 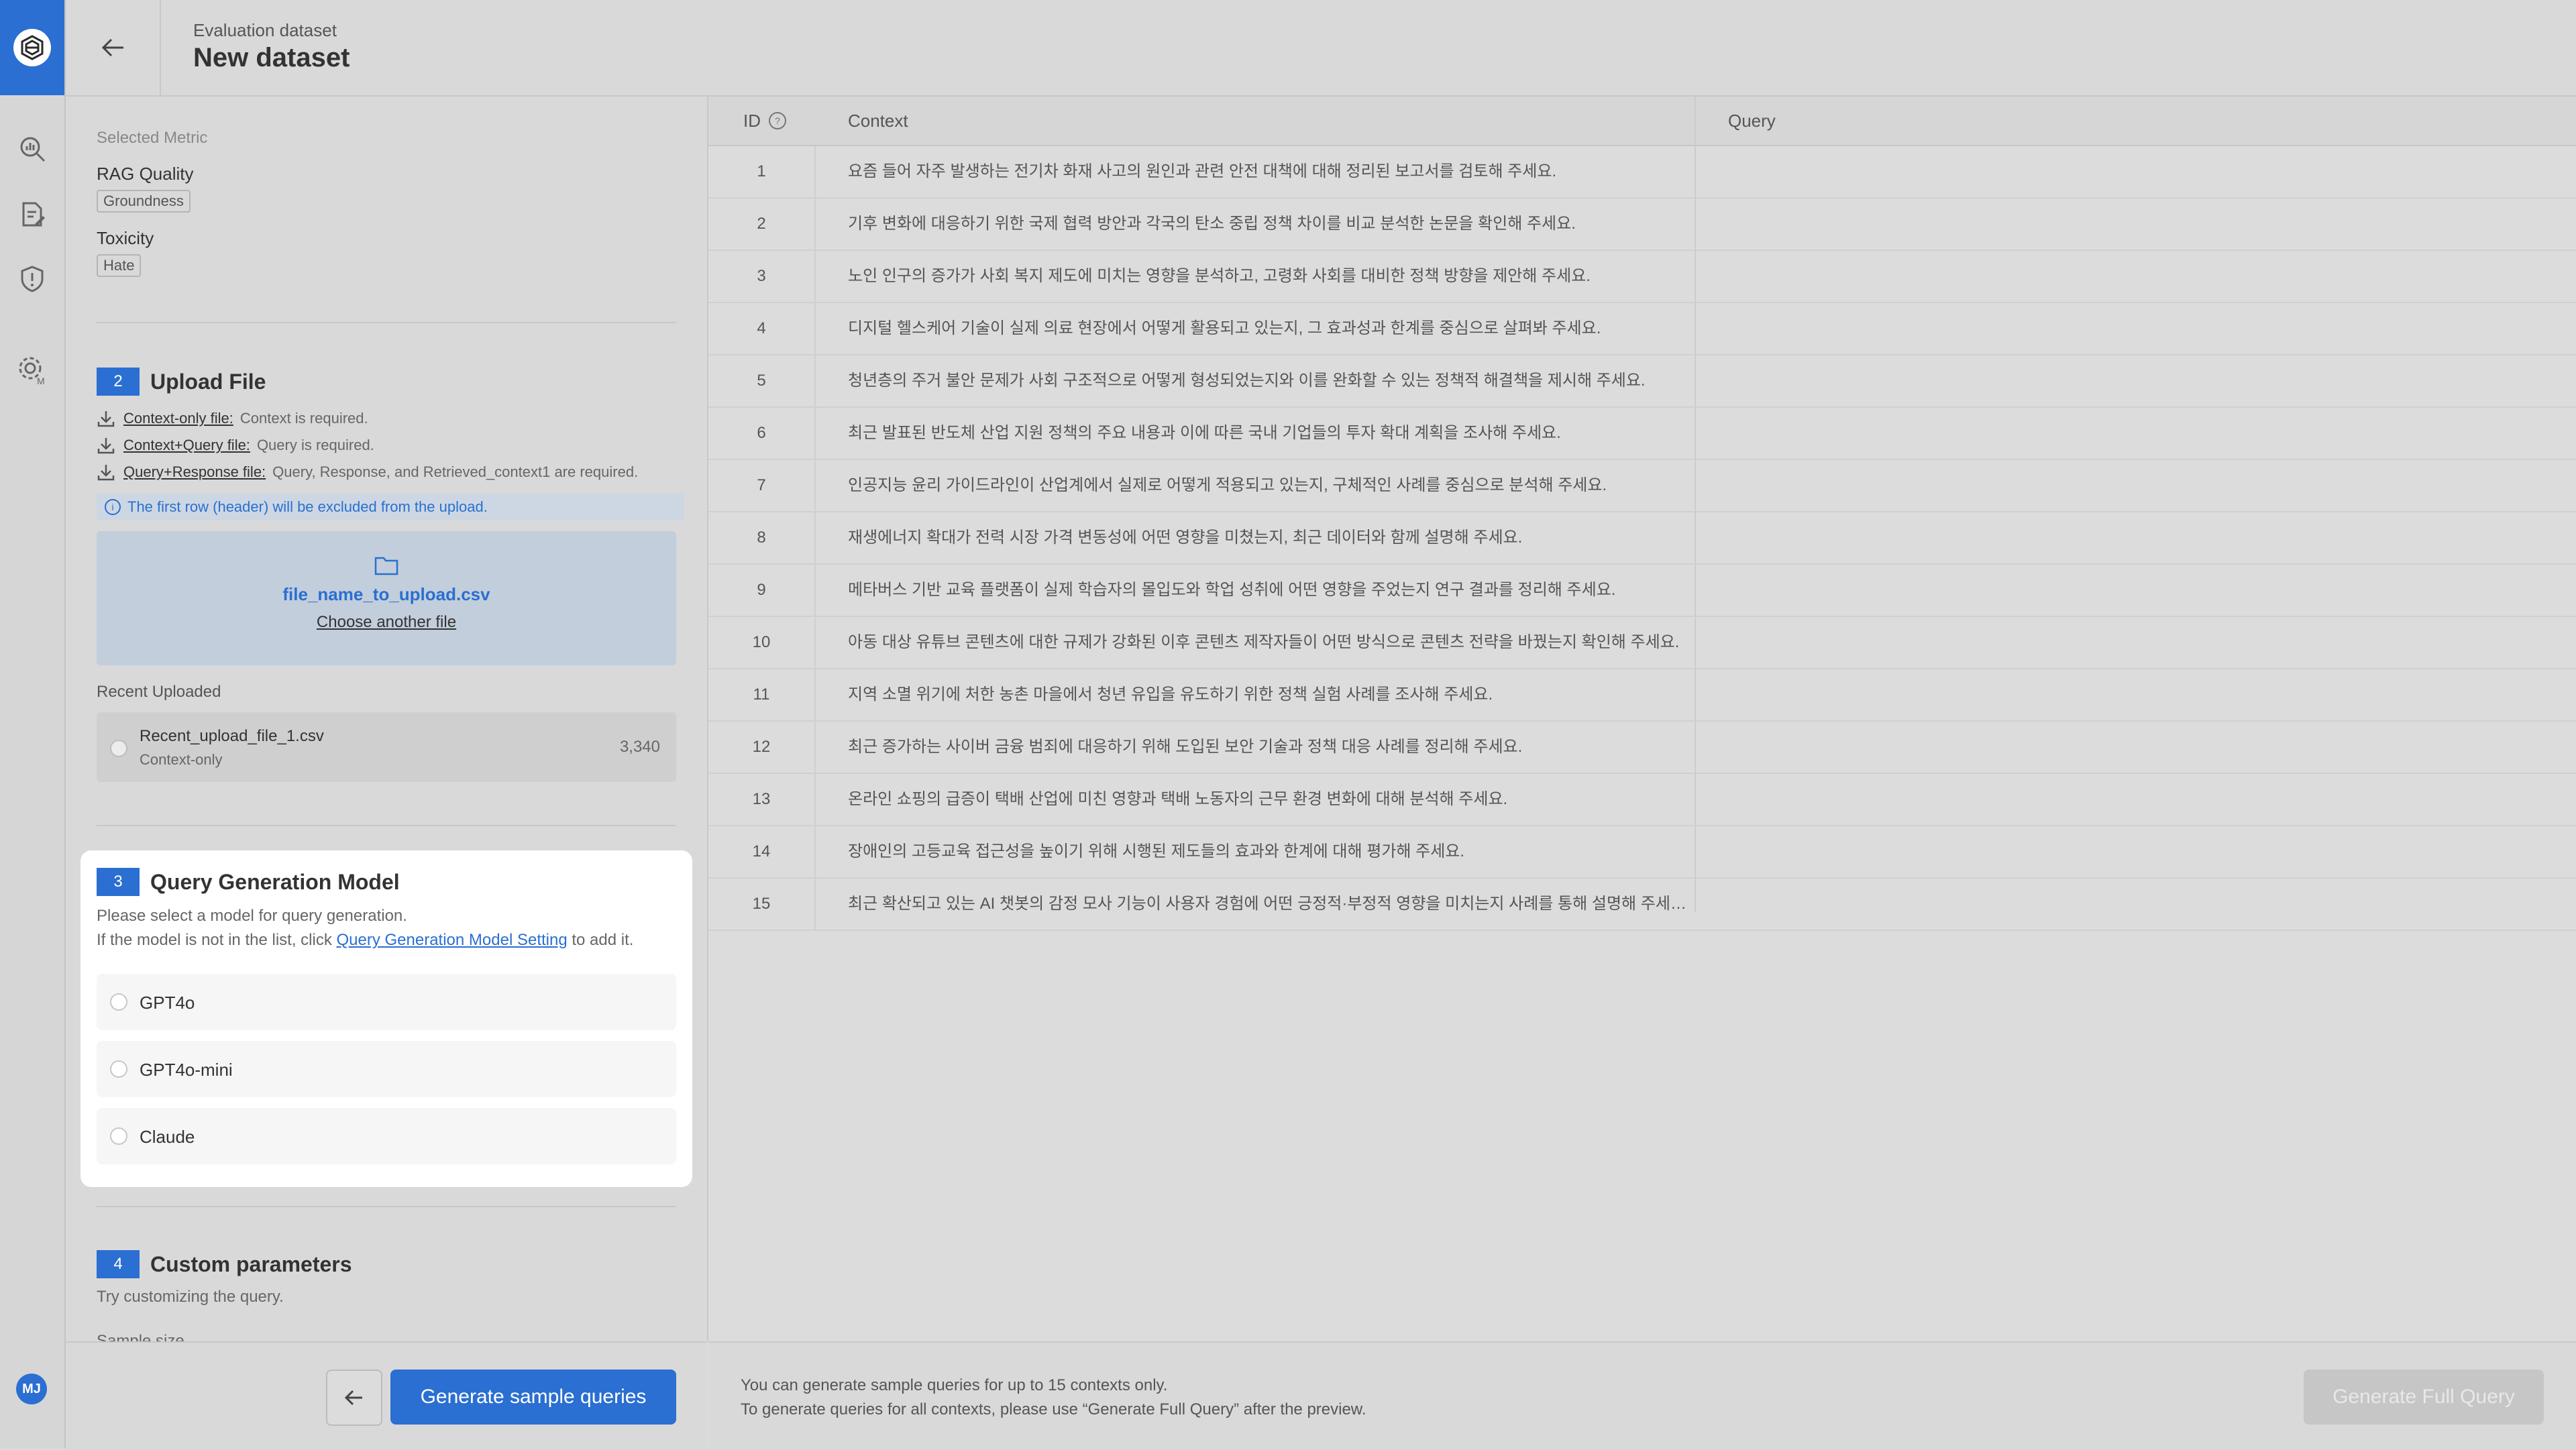 I want to click on cell-id: 1, so click(x=762, y=171).